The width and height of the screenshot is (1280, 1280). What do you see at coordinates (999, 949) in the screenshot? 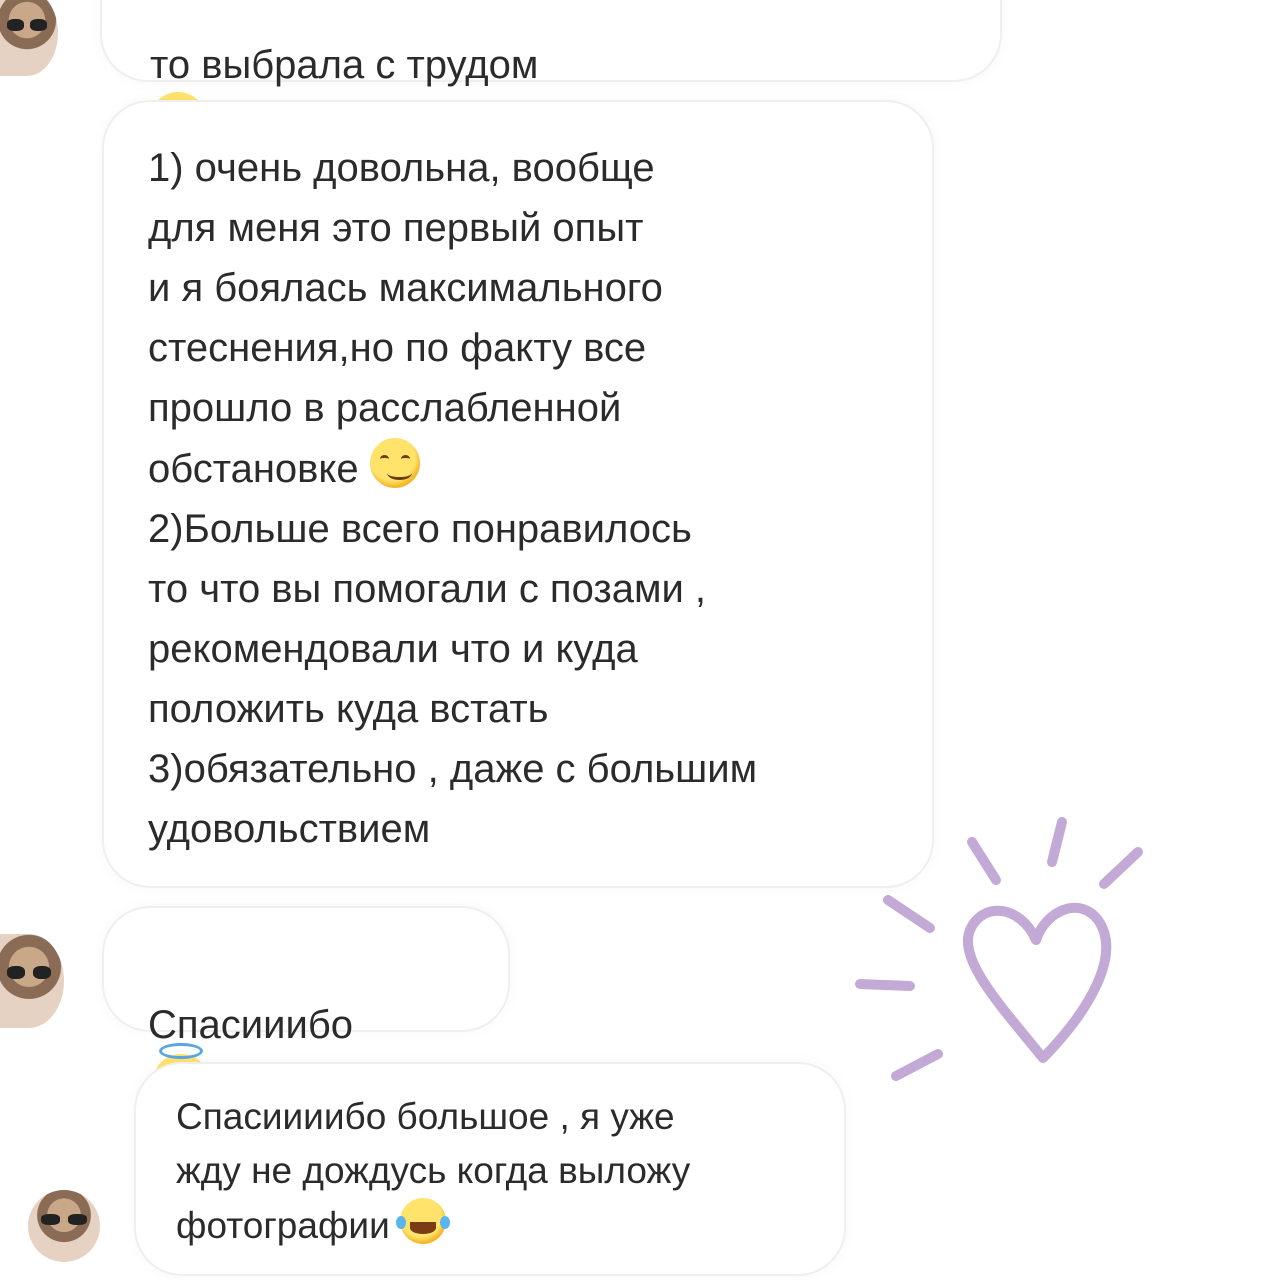
I see `heart-doodle-icon` at bounding box center [999, 949].